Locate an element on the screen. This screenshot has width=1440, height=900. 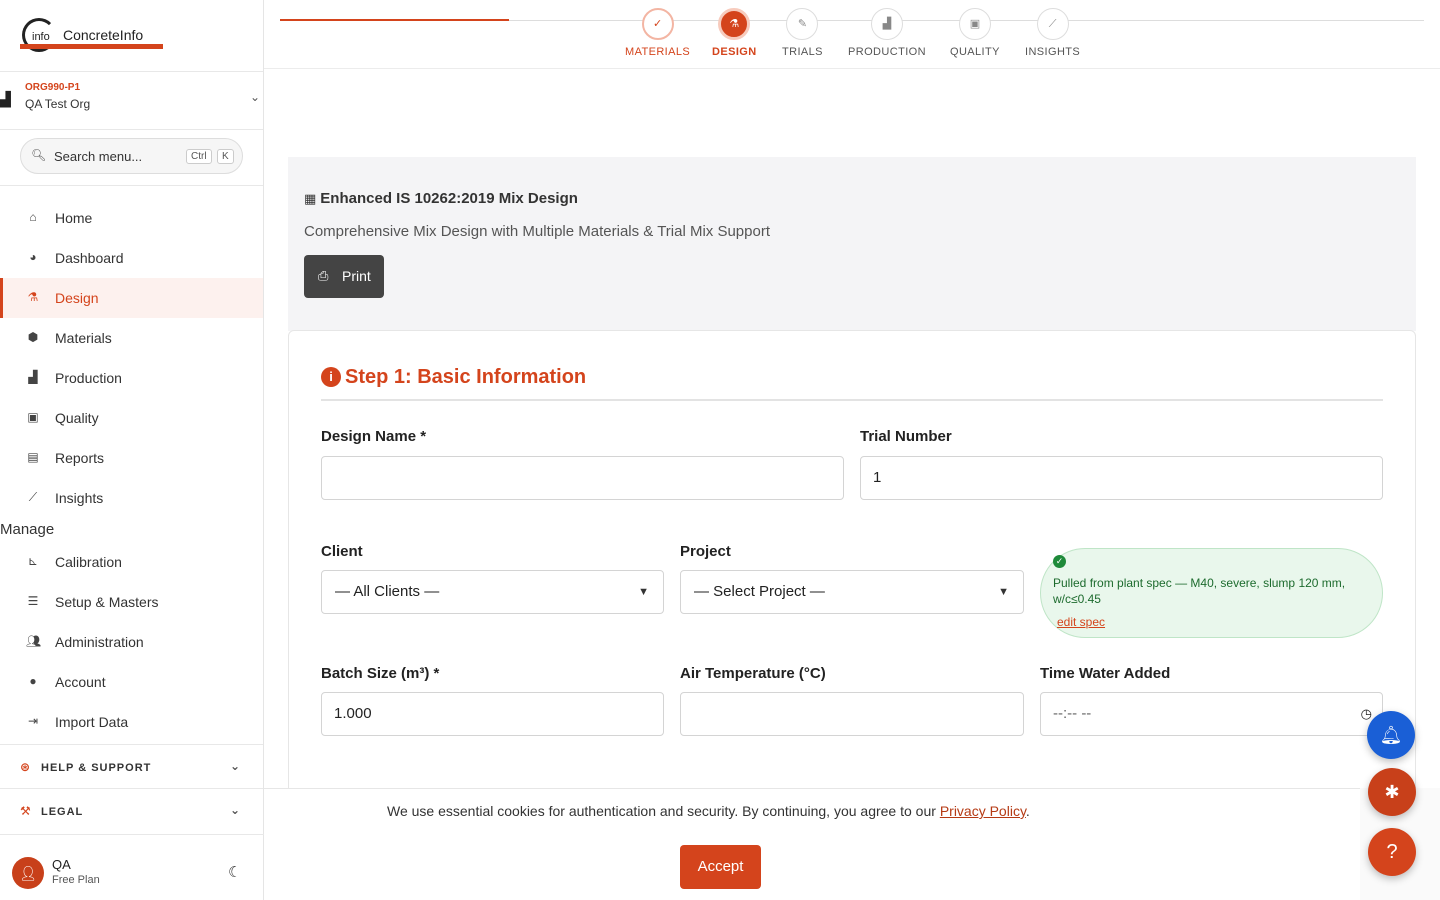
avatar: 👤︎ is located at coordinates (28, 873).